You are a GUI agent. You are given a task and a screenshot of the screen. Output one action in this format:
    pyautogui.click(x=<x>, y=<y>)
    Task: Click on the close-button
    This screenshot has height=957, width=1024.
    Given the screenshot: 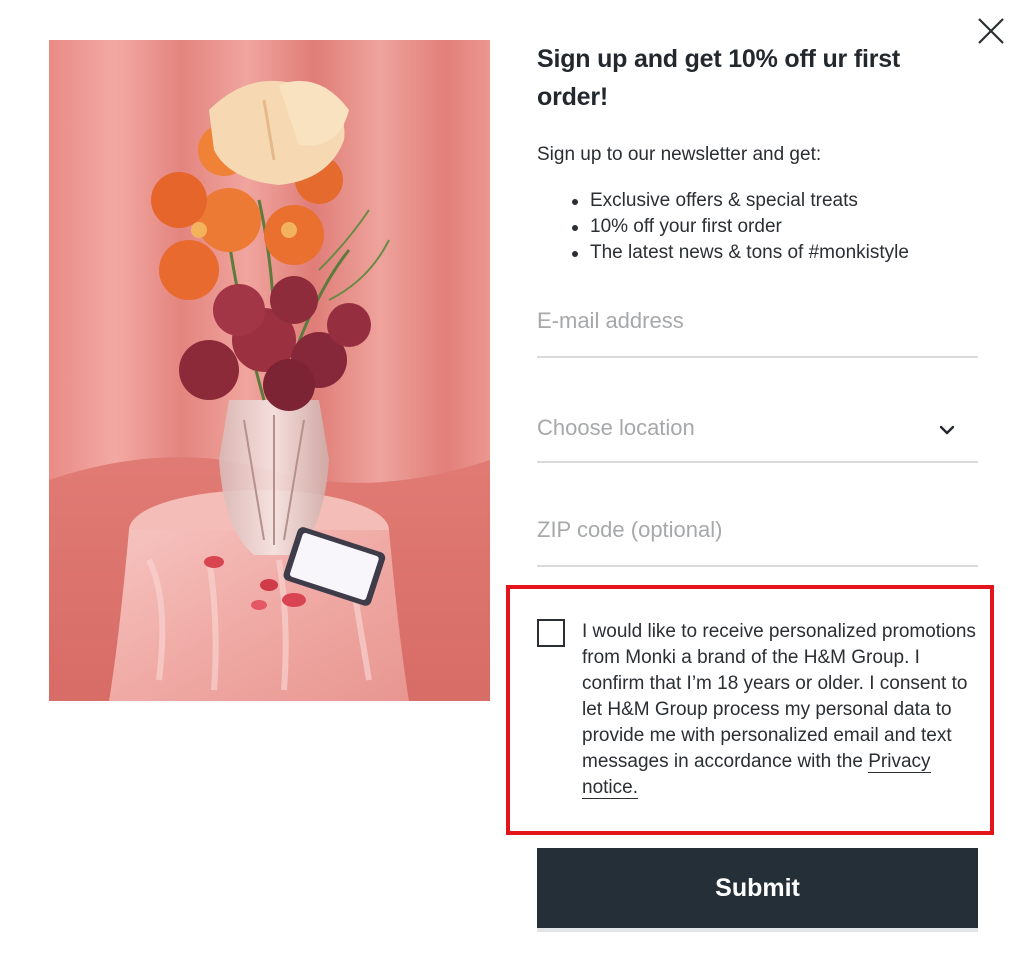 What is the action you would take?
    pyautogui.click(x=991, y=31)
    